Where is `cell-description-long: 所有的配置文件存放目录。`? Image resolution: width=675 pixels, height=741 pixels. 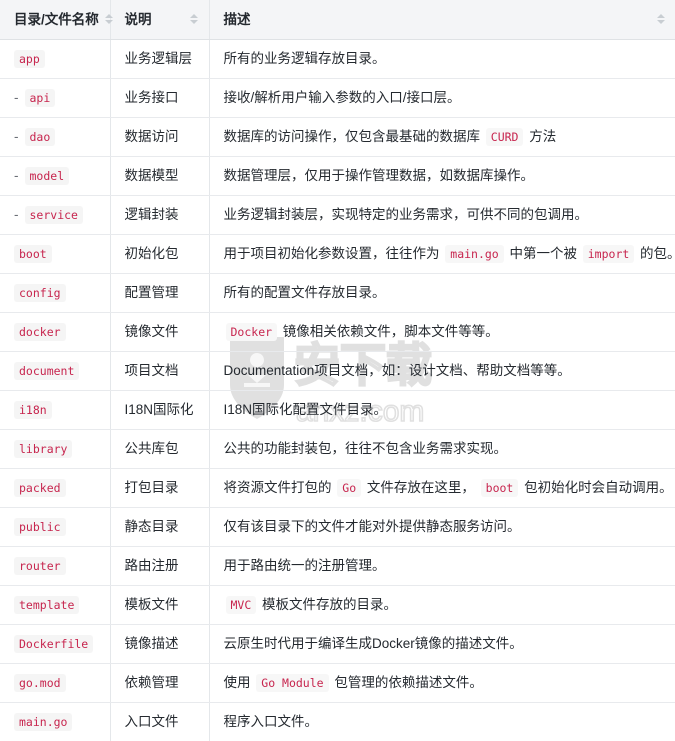 cell-description-long: 所有的配置文件存放目录。 is located at coordinates (442, 293).